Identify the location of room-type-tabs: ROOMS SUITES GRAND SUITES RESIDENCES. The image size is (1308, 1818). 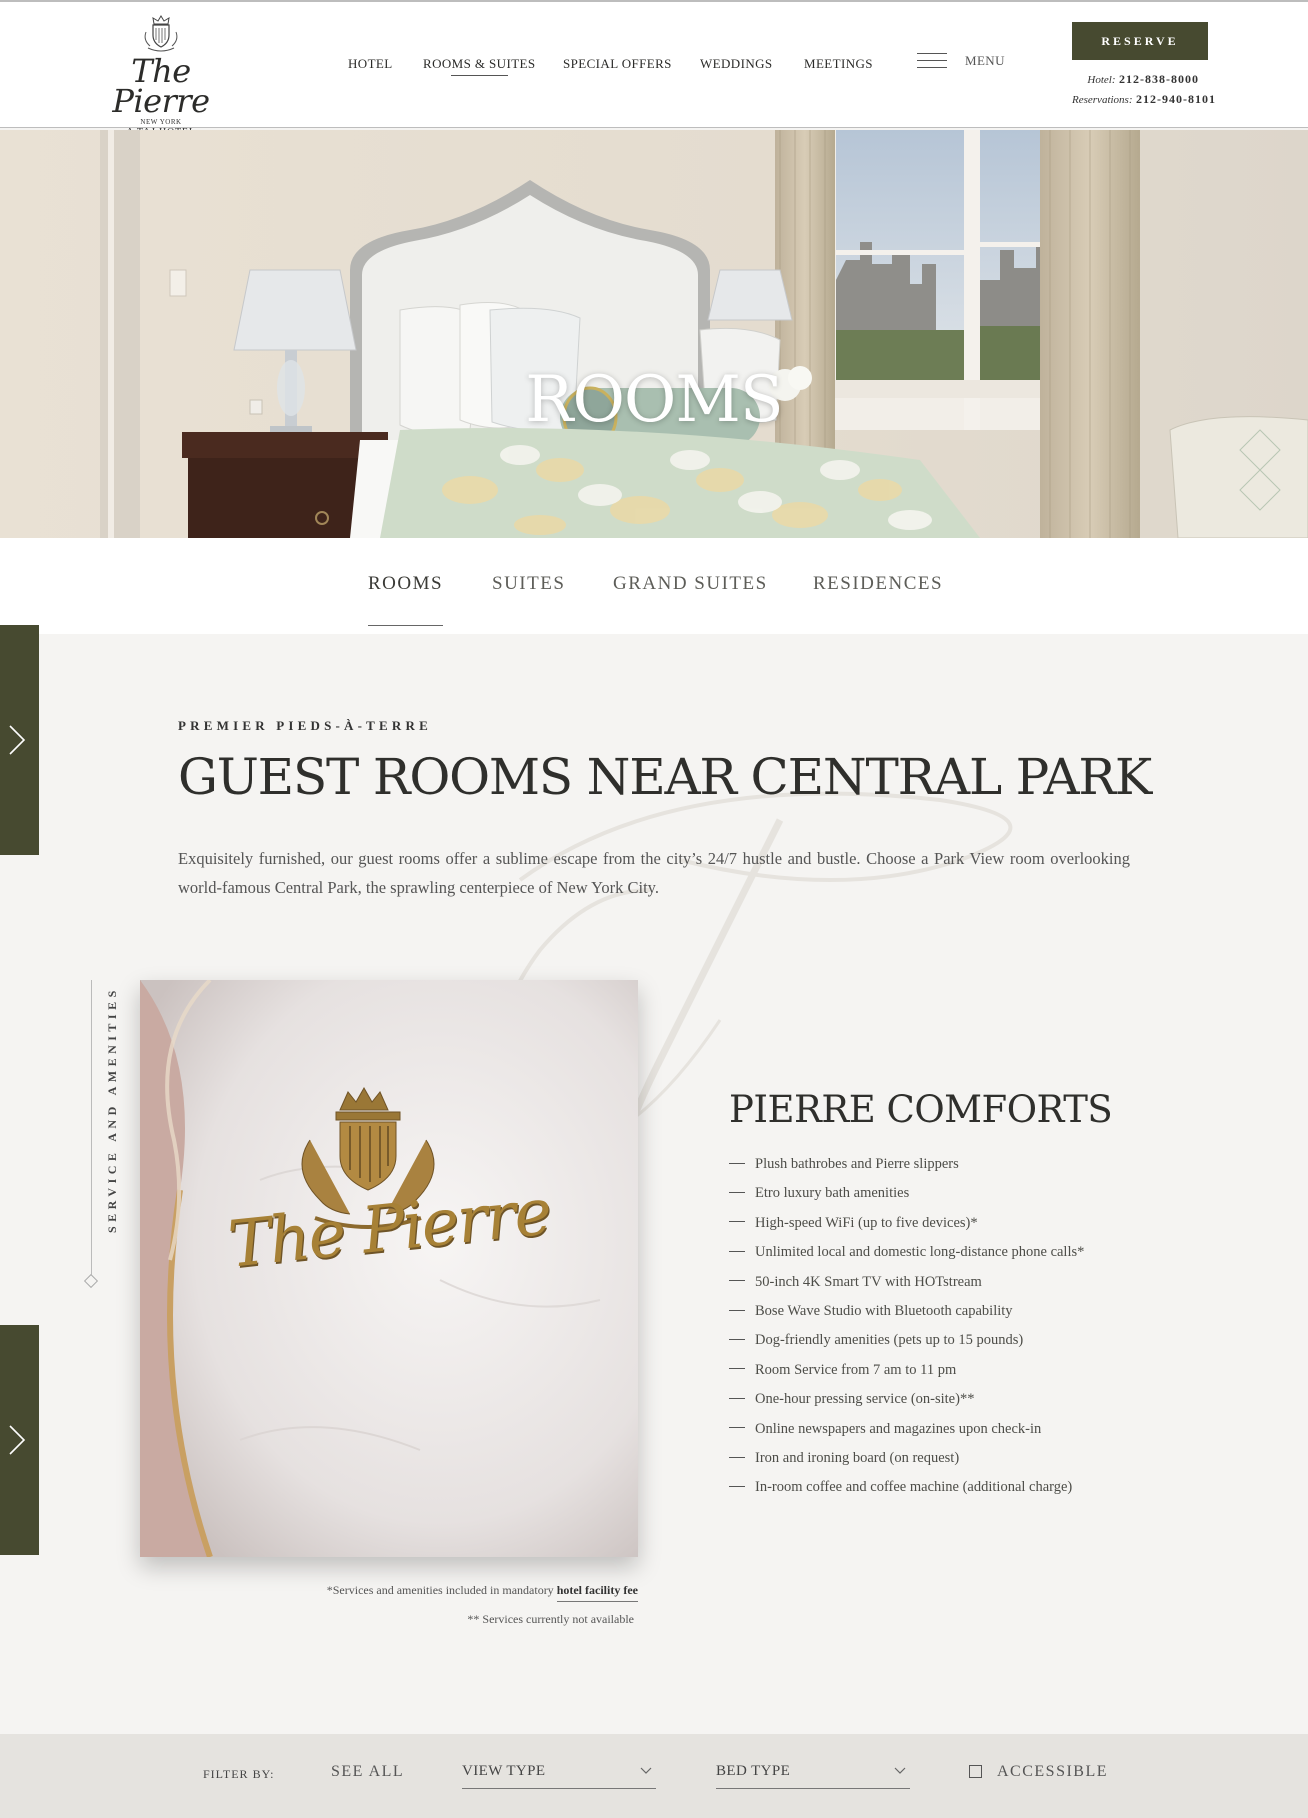
(654, 586).